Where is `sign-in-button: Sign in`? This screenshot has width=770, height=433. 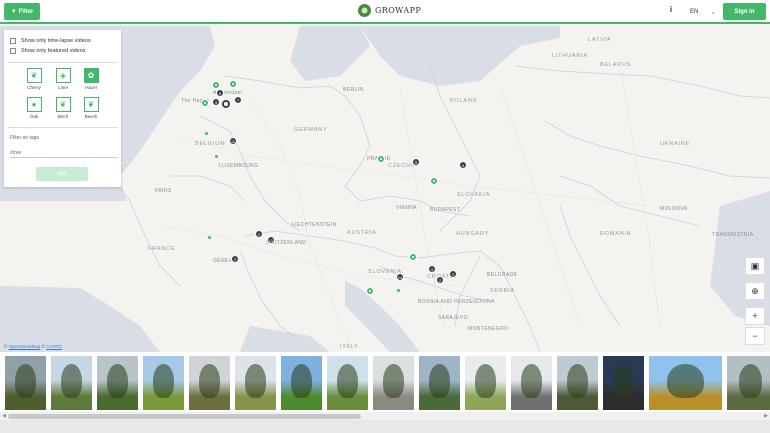
sign-in-button: Sign in is located at coordinates (744, 11).